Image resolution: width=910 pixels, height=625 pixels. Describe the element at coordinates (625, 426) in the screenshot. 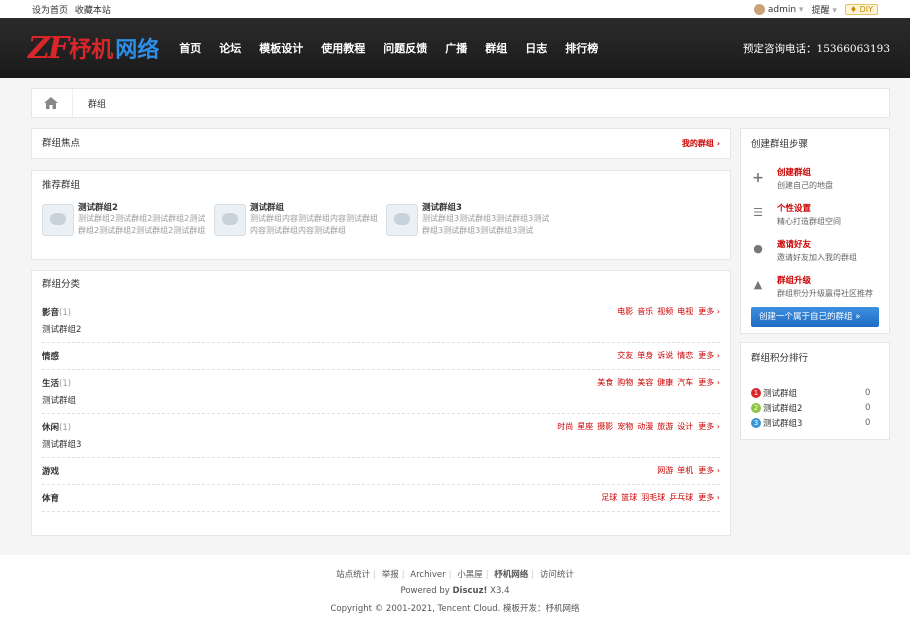

I see `category-tag-link: 宠物` at that location.